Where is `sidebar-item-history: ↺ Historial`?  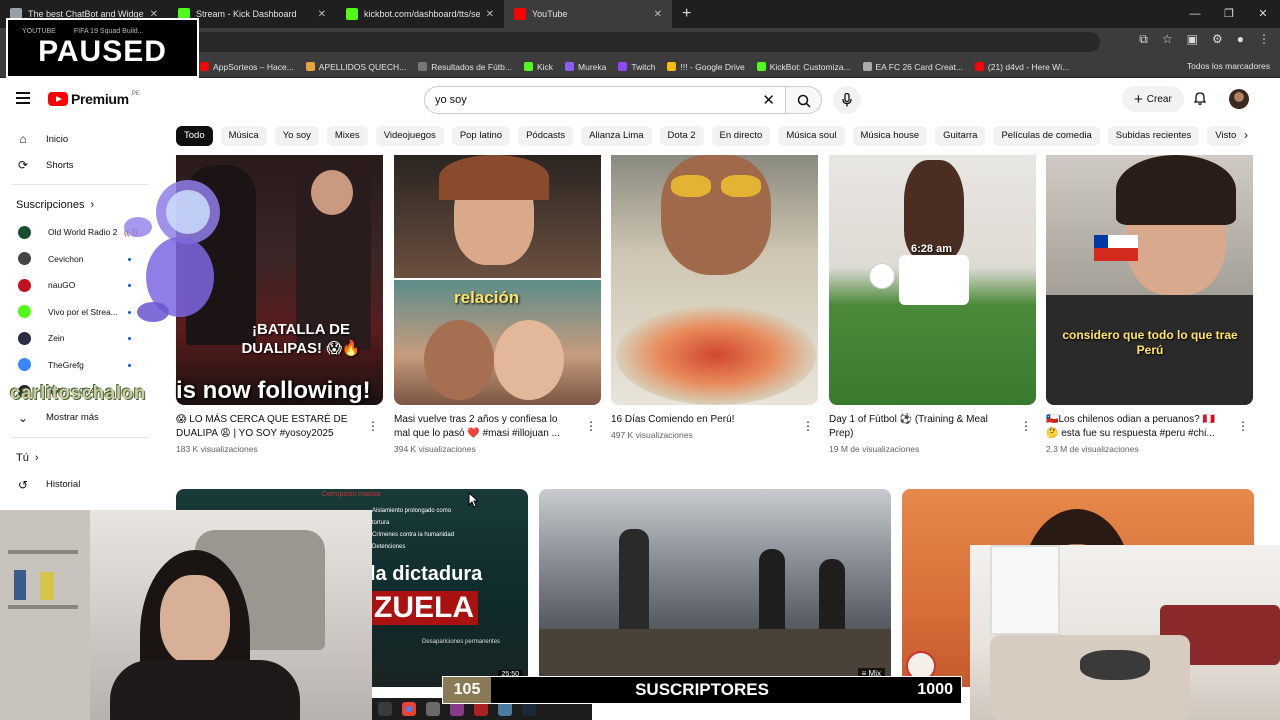 sidebar-item-history: ↺ Historial is located at coordinates (80, 485).